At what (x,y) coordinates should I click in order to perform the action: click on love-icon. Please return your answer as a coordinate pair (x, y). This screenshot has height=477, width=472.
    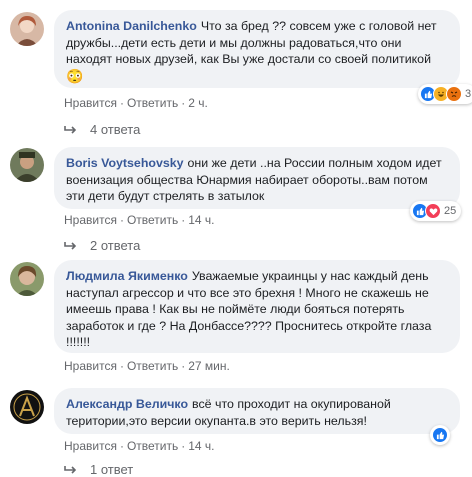
    Looking at the image, I should click on (433, 211).